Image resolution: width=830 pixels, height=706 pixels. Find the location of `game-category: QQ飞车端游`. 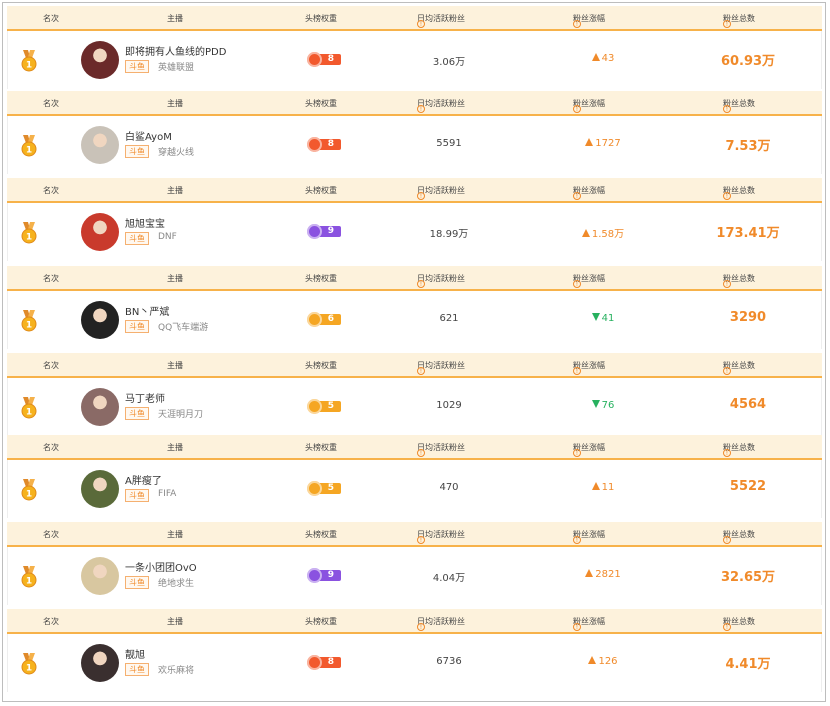

game-category: QQ飞车端游 is located at coordinates (183, 328).